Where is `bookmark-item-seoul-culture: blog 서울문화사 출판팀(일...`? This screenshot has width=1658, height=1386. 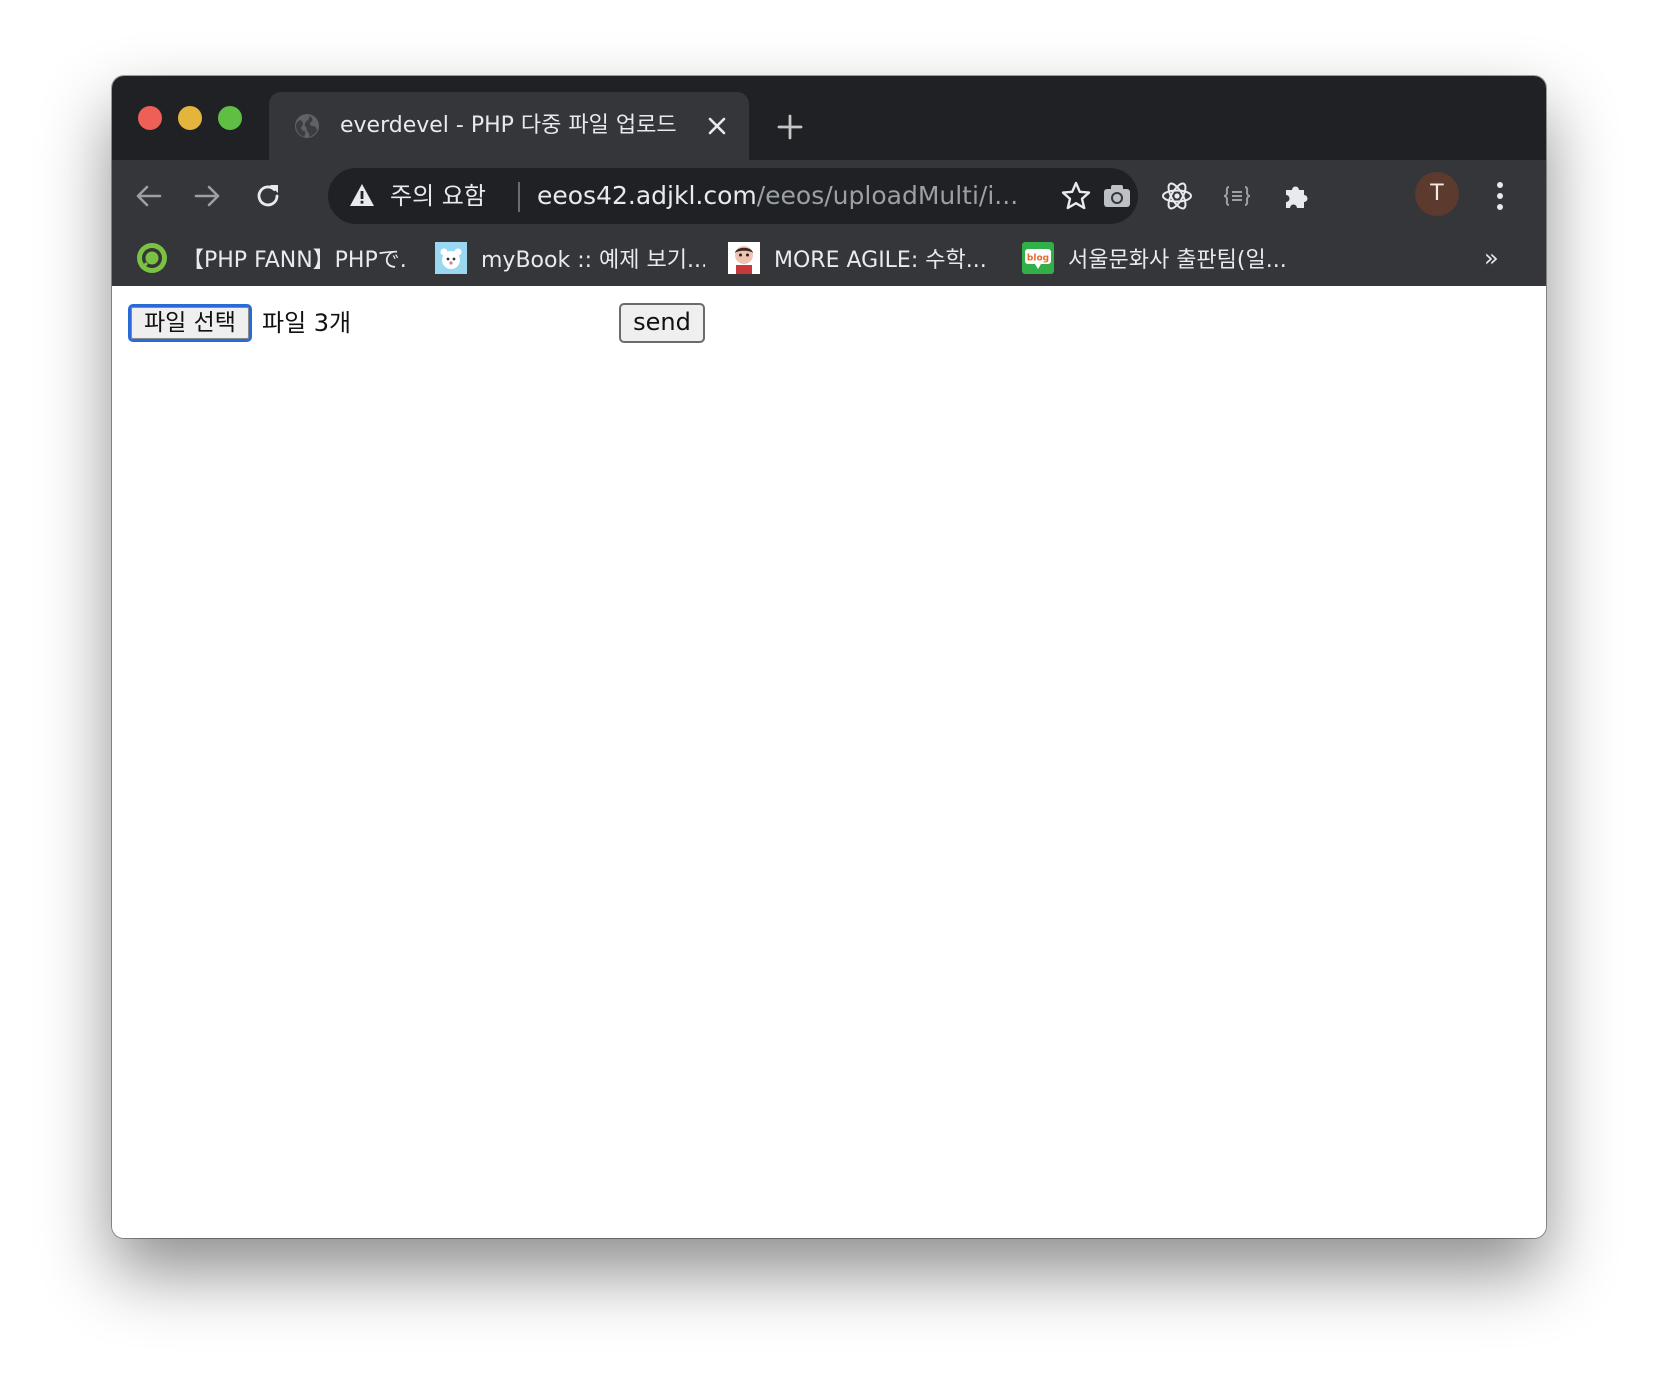
bookmark-item-seoul-culture: blog 서울문화사 출판팀(일... is located at coordinates (1172, 258).